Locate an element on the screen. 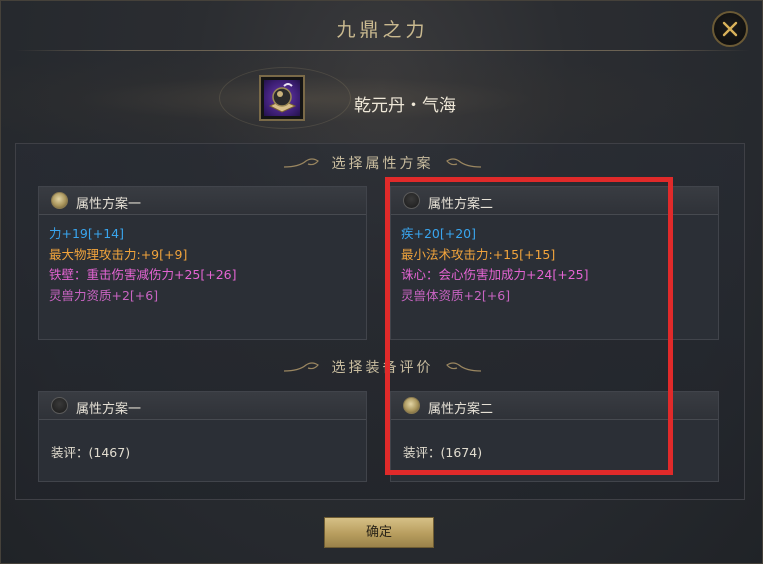  section-title-score: 选择装备评价 is located at coordinates (382, 368).